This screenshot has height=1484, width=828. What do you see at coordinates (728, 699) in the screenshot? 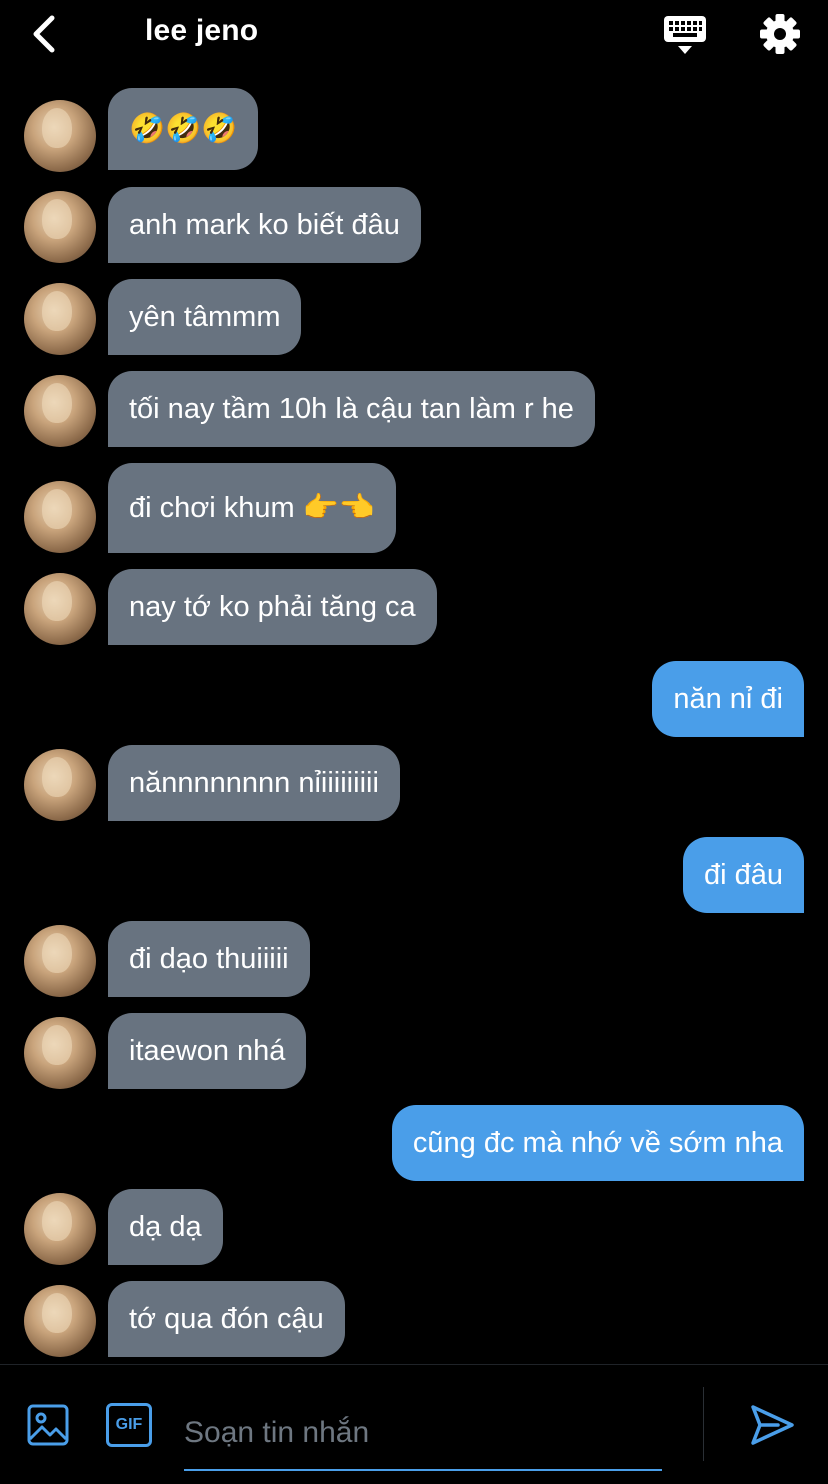
I see `outgoing-message: năn nỉ đi` at bounding box center [728, 699].